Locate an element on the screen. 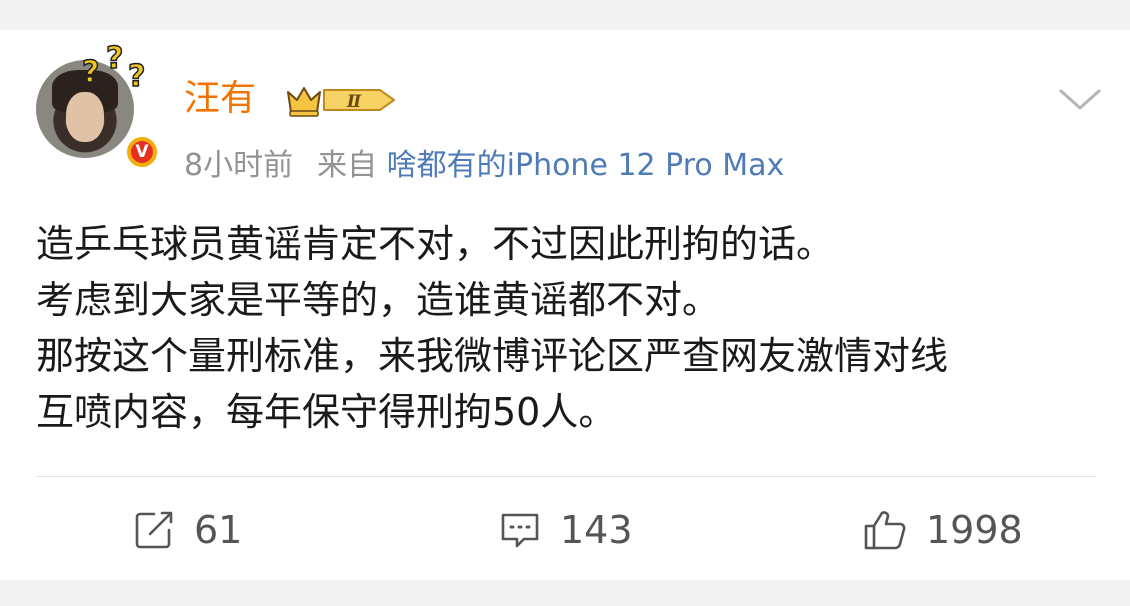  comment-button: 143 is located at coordinates (565, 530).